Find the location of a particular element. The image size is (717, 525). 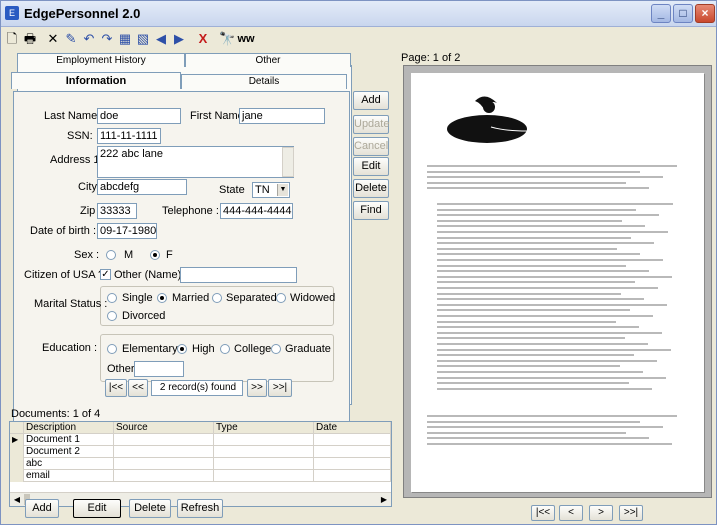

image-icon: ▦ is located at coordinates (125, 39).